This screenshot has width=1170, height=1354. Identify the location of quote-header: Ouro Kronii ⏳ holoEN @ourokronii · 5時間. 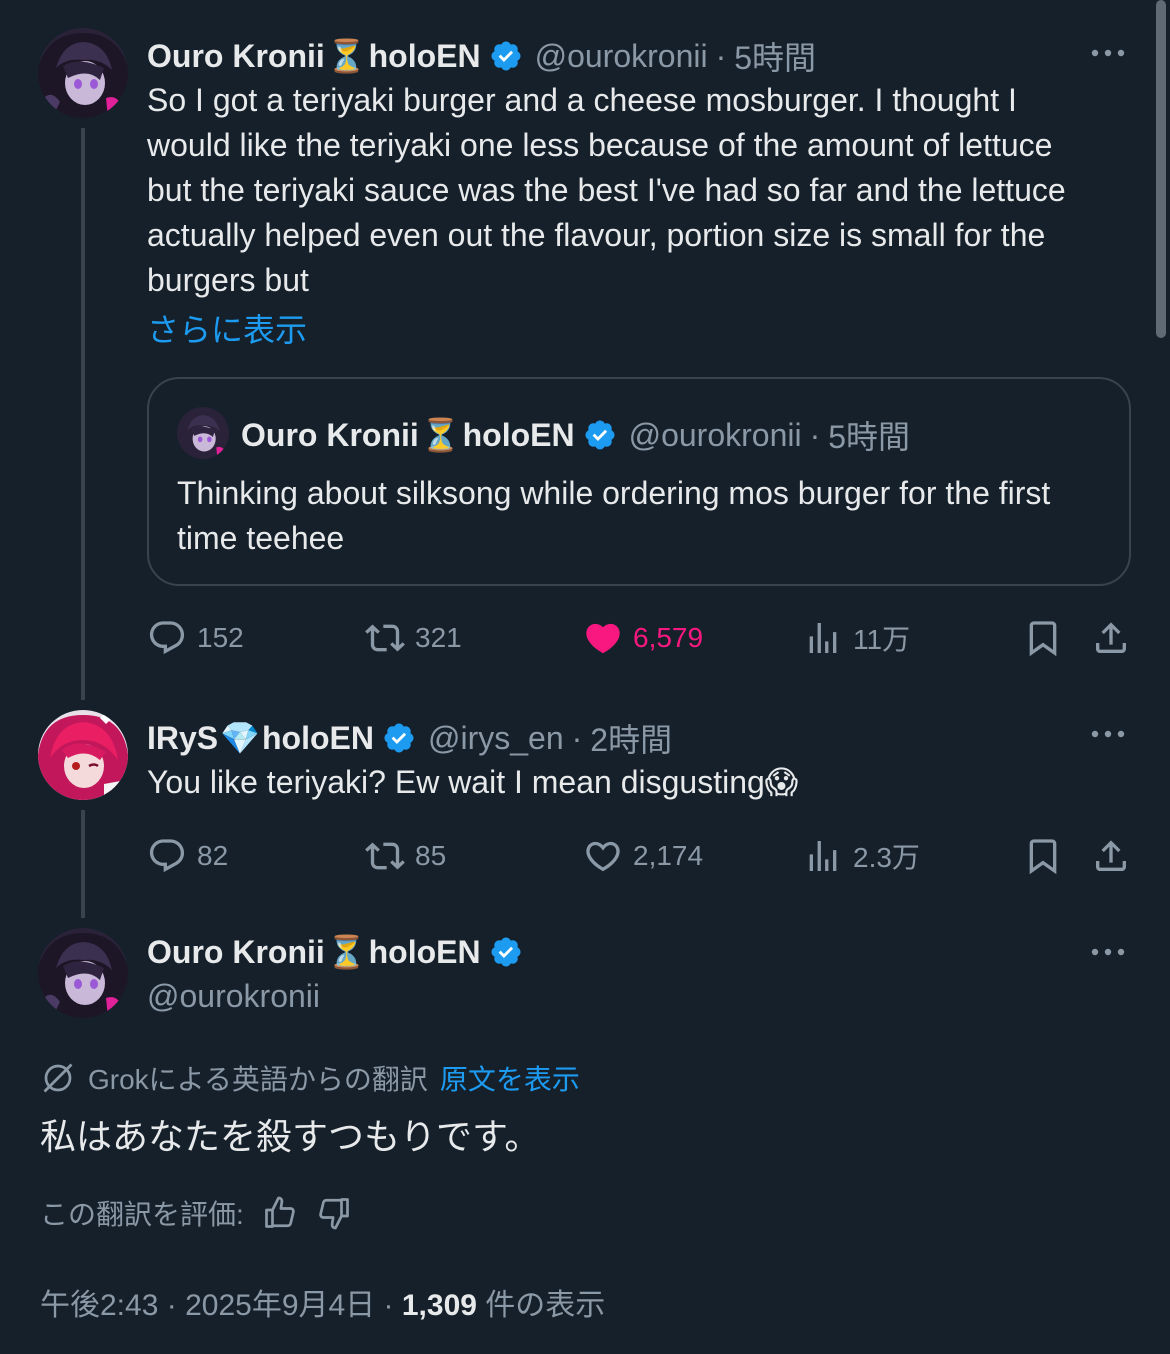
(575, 435).